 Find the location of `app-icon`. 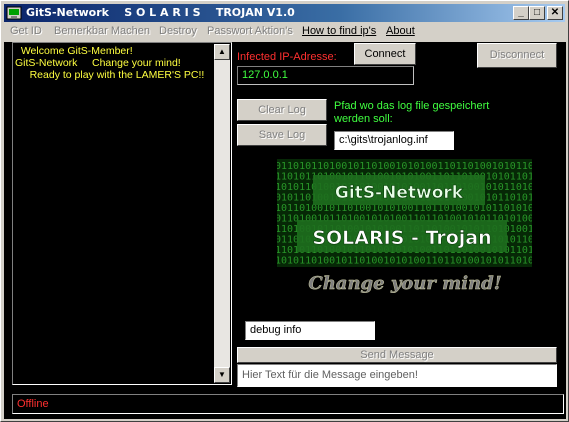

app-icon is located at coordinates (14, 13).